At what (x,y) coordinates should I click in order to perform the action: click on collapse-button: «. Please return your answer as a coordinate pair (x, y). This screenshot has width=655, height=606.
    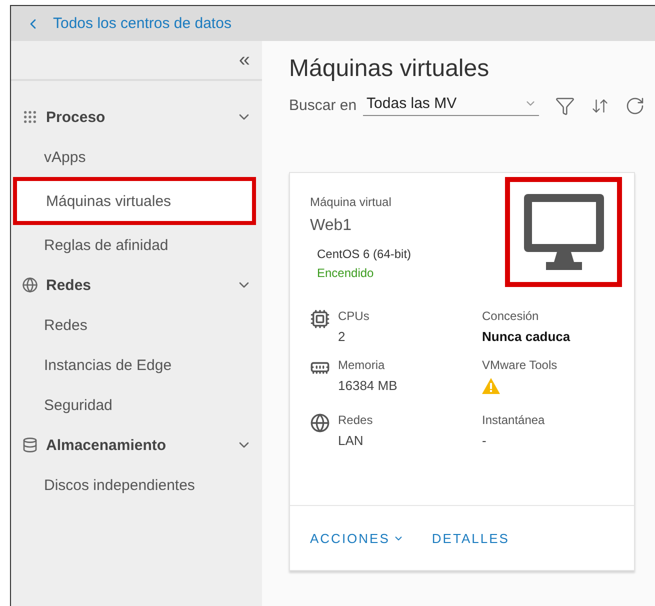
    Looking at the image, I should click on (244, 60).